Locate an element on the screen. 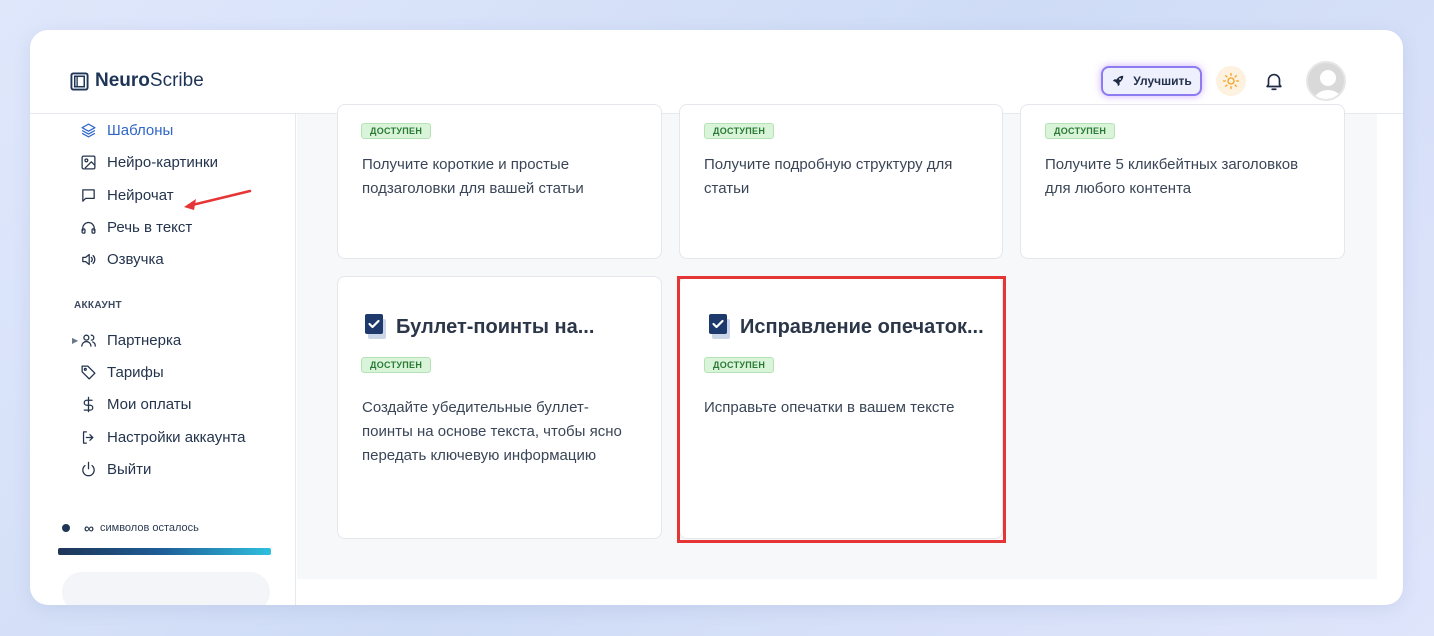  annotation-arrow is located at coordinates (218, 199).